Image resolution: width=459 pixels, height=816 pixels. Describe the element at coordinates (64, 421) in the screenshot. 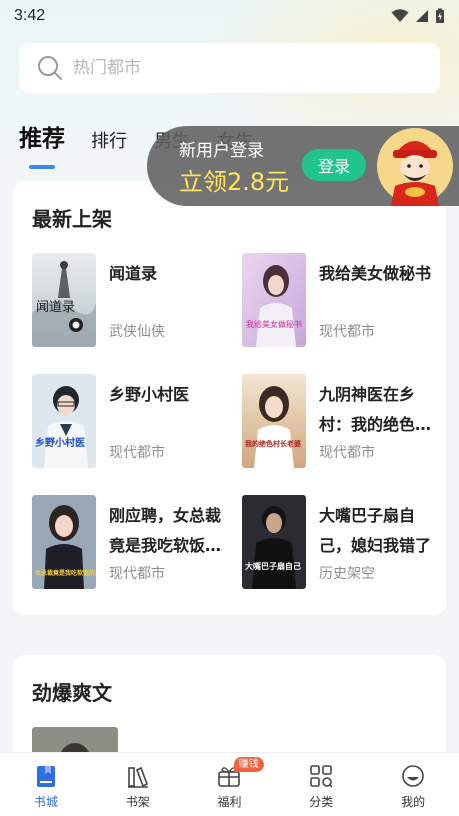

I see `book-cover: 乡野小村医` at that location.